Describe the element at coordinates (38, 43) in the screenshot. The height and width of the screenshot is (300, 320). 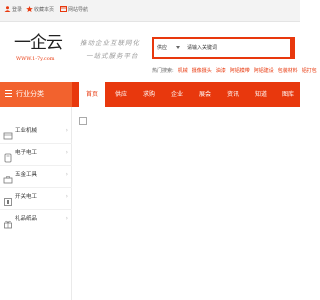
I see `logo-text: 一企云` at that location.